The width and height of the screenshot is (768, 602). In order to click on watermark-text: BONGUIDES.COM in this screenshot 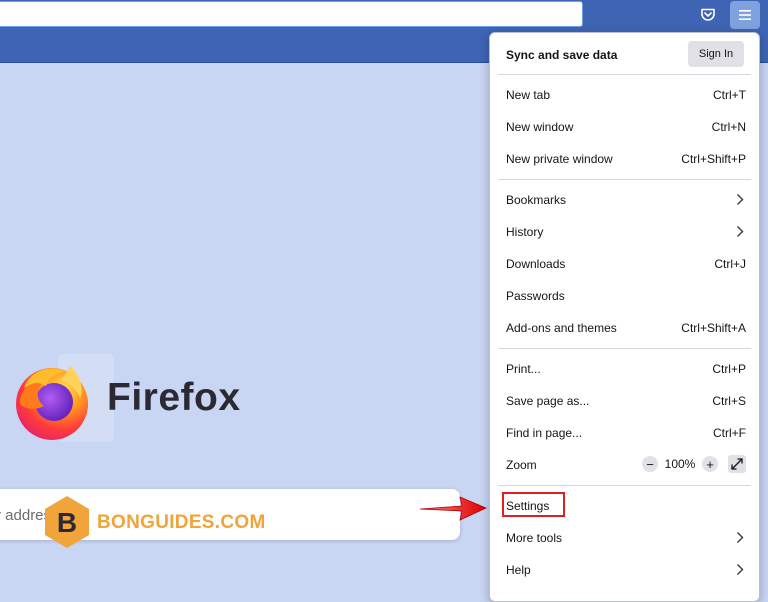, I will do `click(181, 522)`.